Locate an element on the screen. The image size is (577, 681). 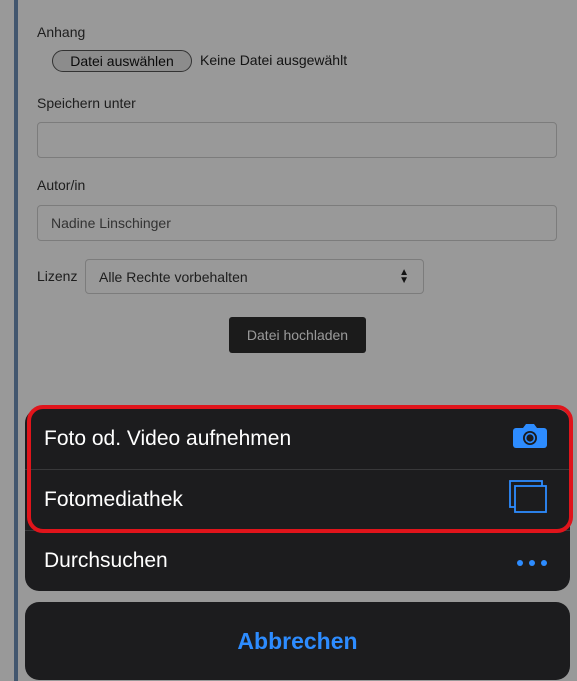
more-dots-icon is located at coordinates (532, 561).